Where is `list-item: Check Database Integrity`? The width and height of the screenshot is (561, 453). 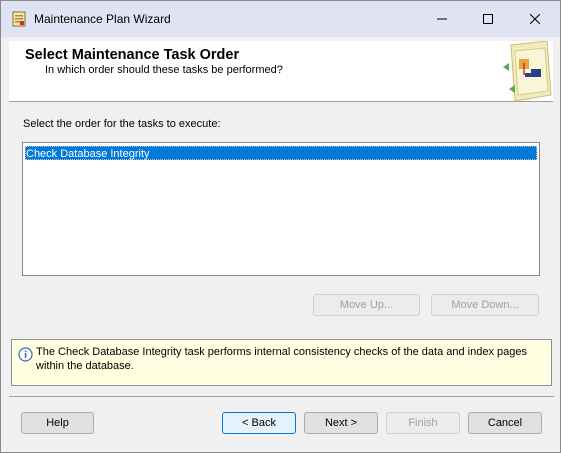 list-item: Check Database Integrity is located at coordinates (281, 153).